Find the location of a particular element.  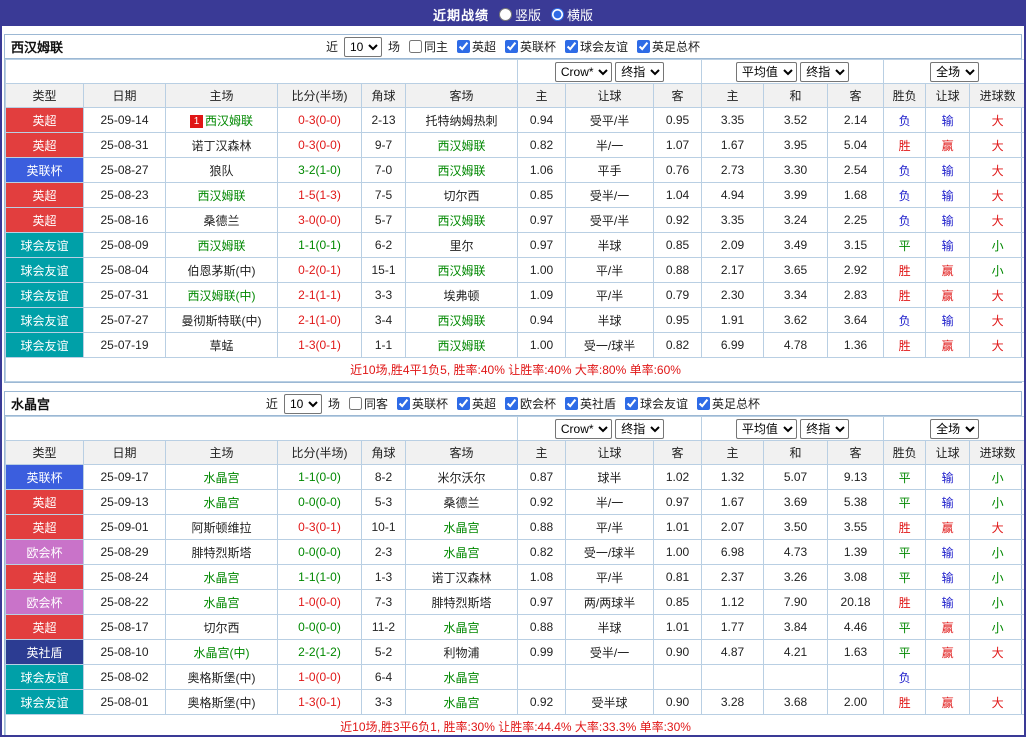

away-team-cell: 水晶宫 is located at coordinates (461, 627).